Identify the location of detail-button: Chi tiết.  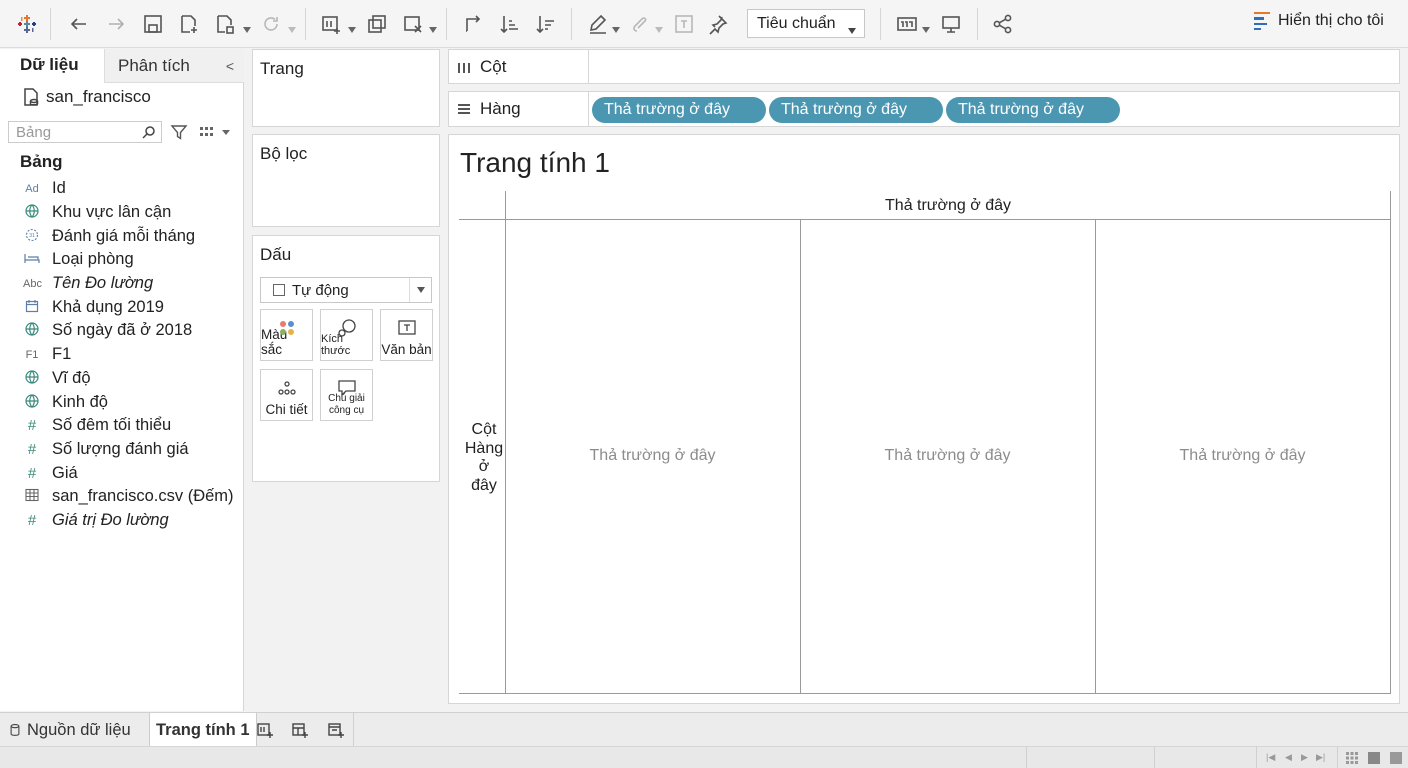
(286, 395).